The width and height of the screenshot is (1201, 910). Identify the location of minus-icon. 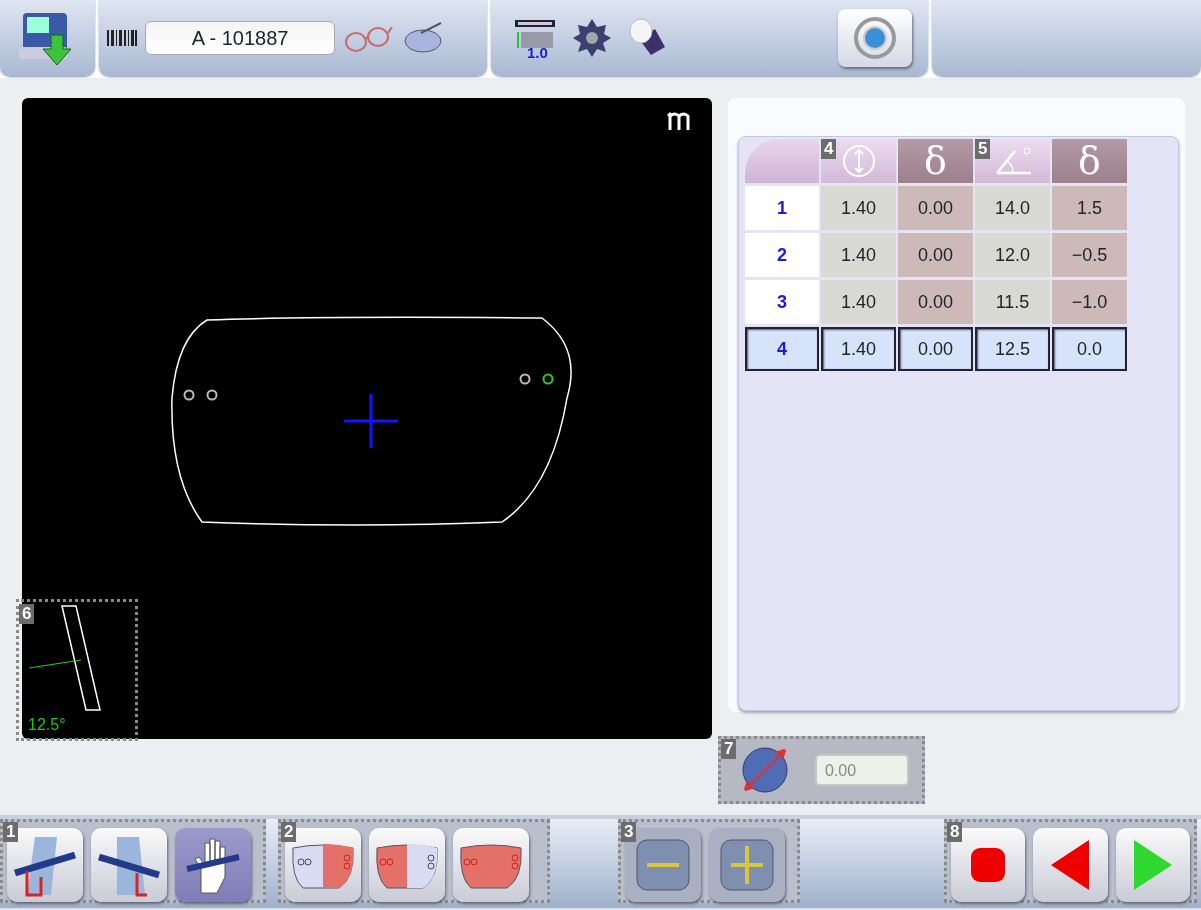
(663, 865).